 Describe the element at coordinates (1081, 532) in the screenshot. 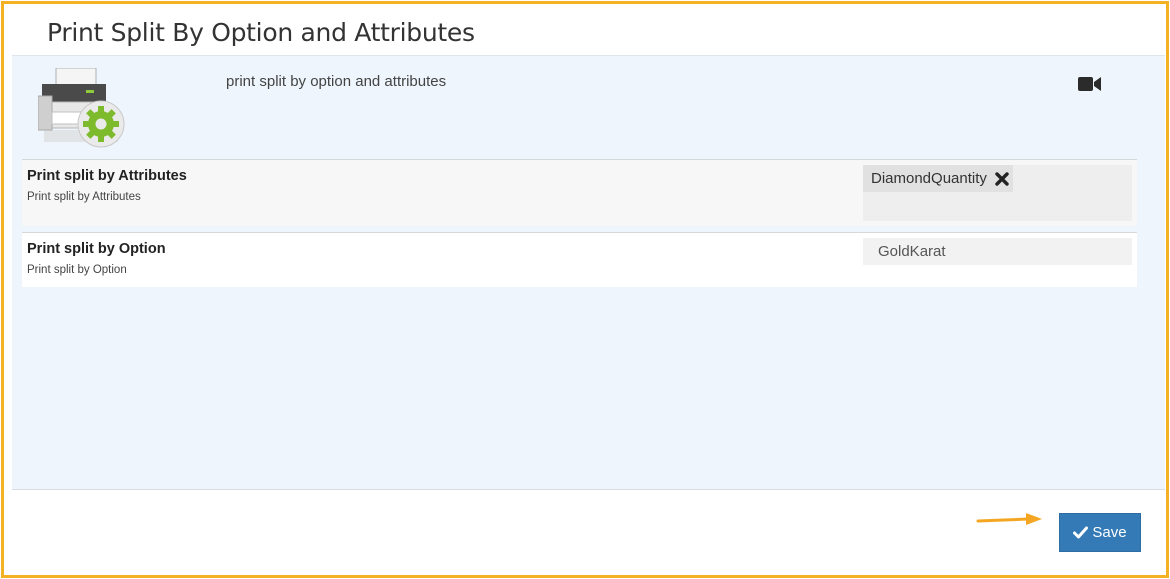

I see `checkmark-icon` at that location.